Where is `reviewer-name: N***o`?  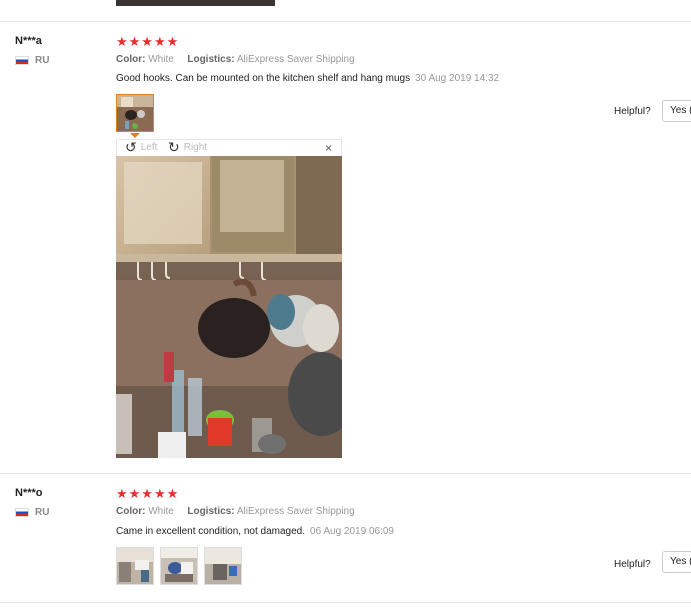
reviewer-name: N***o is located at coordinates (29, 493).